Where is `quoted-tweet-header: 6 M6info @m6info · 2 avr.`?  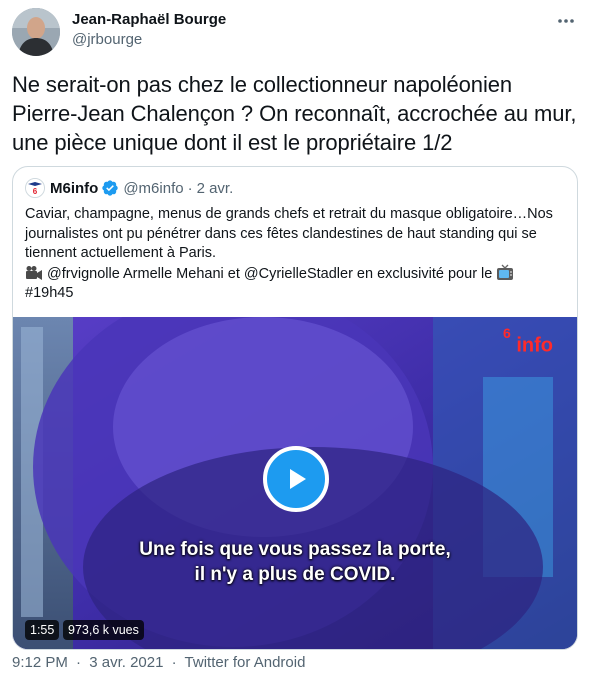
quoted-tweet-header: 6 M6info @m6info · 2 avr. is located at coordinates (129, 188).